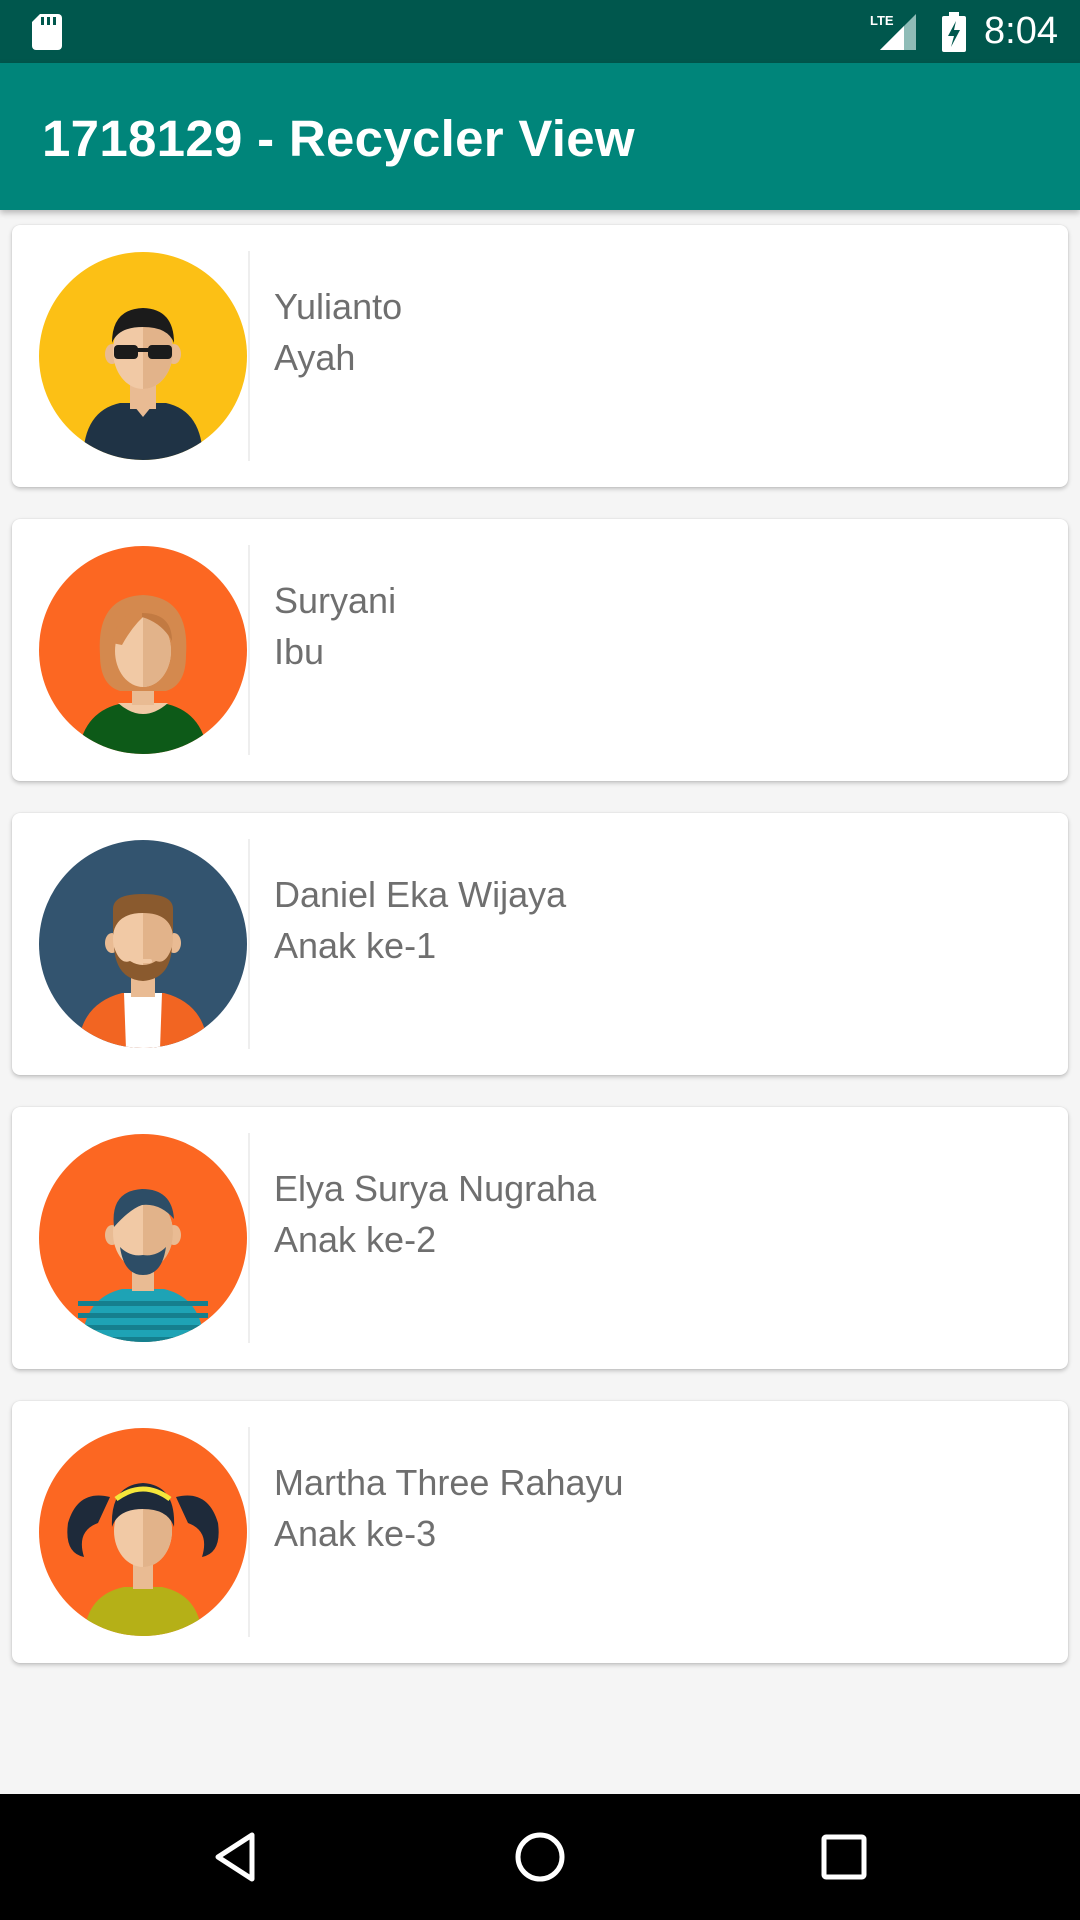 The width and height of the screenshot is (1080, 1920). I want to click on clock: 8:04, so click(1021, 31).